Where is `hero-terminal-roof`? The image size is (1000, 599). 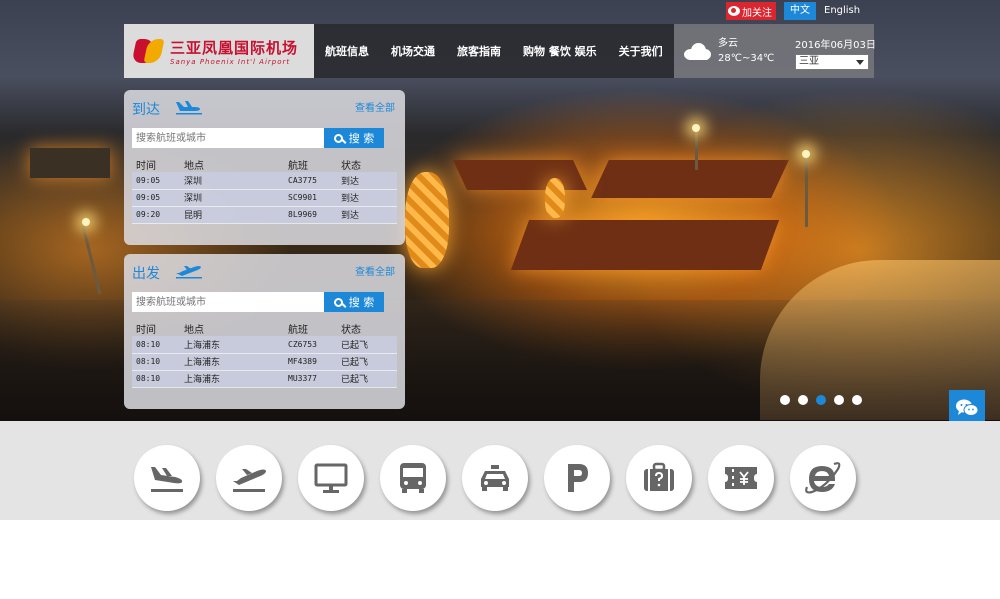 hero-terminal-roof is located at coordinates (645, 245).